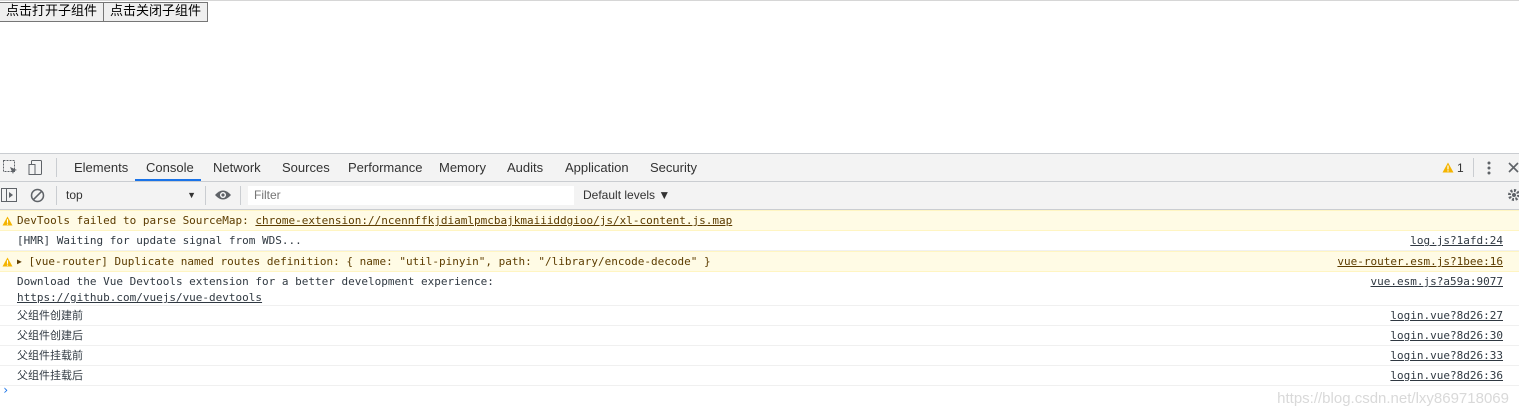 The width and height of the screenshot is (1519, 412). What do you see at coordinates (1446, 376) in the screenshot?
I see `message-source-link: login.vue?8d26:36` at bounding box center [1446, 376].